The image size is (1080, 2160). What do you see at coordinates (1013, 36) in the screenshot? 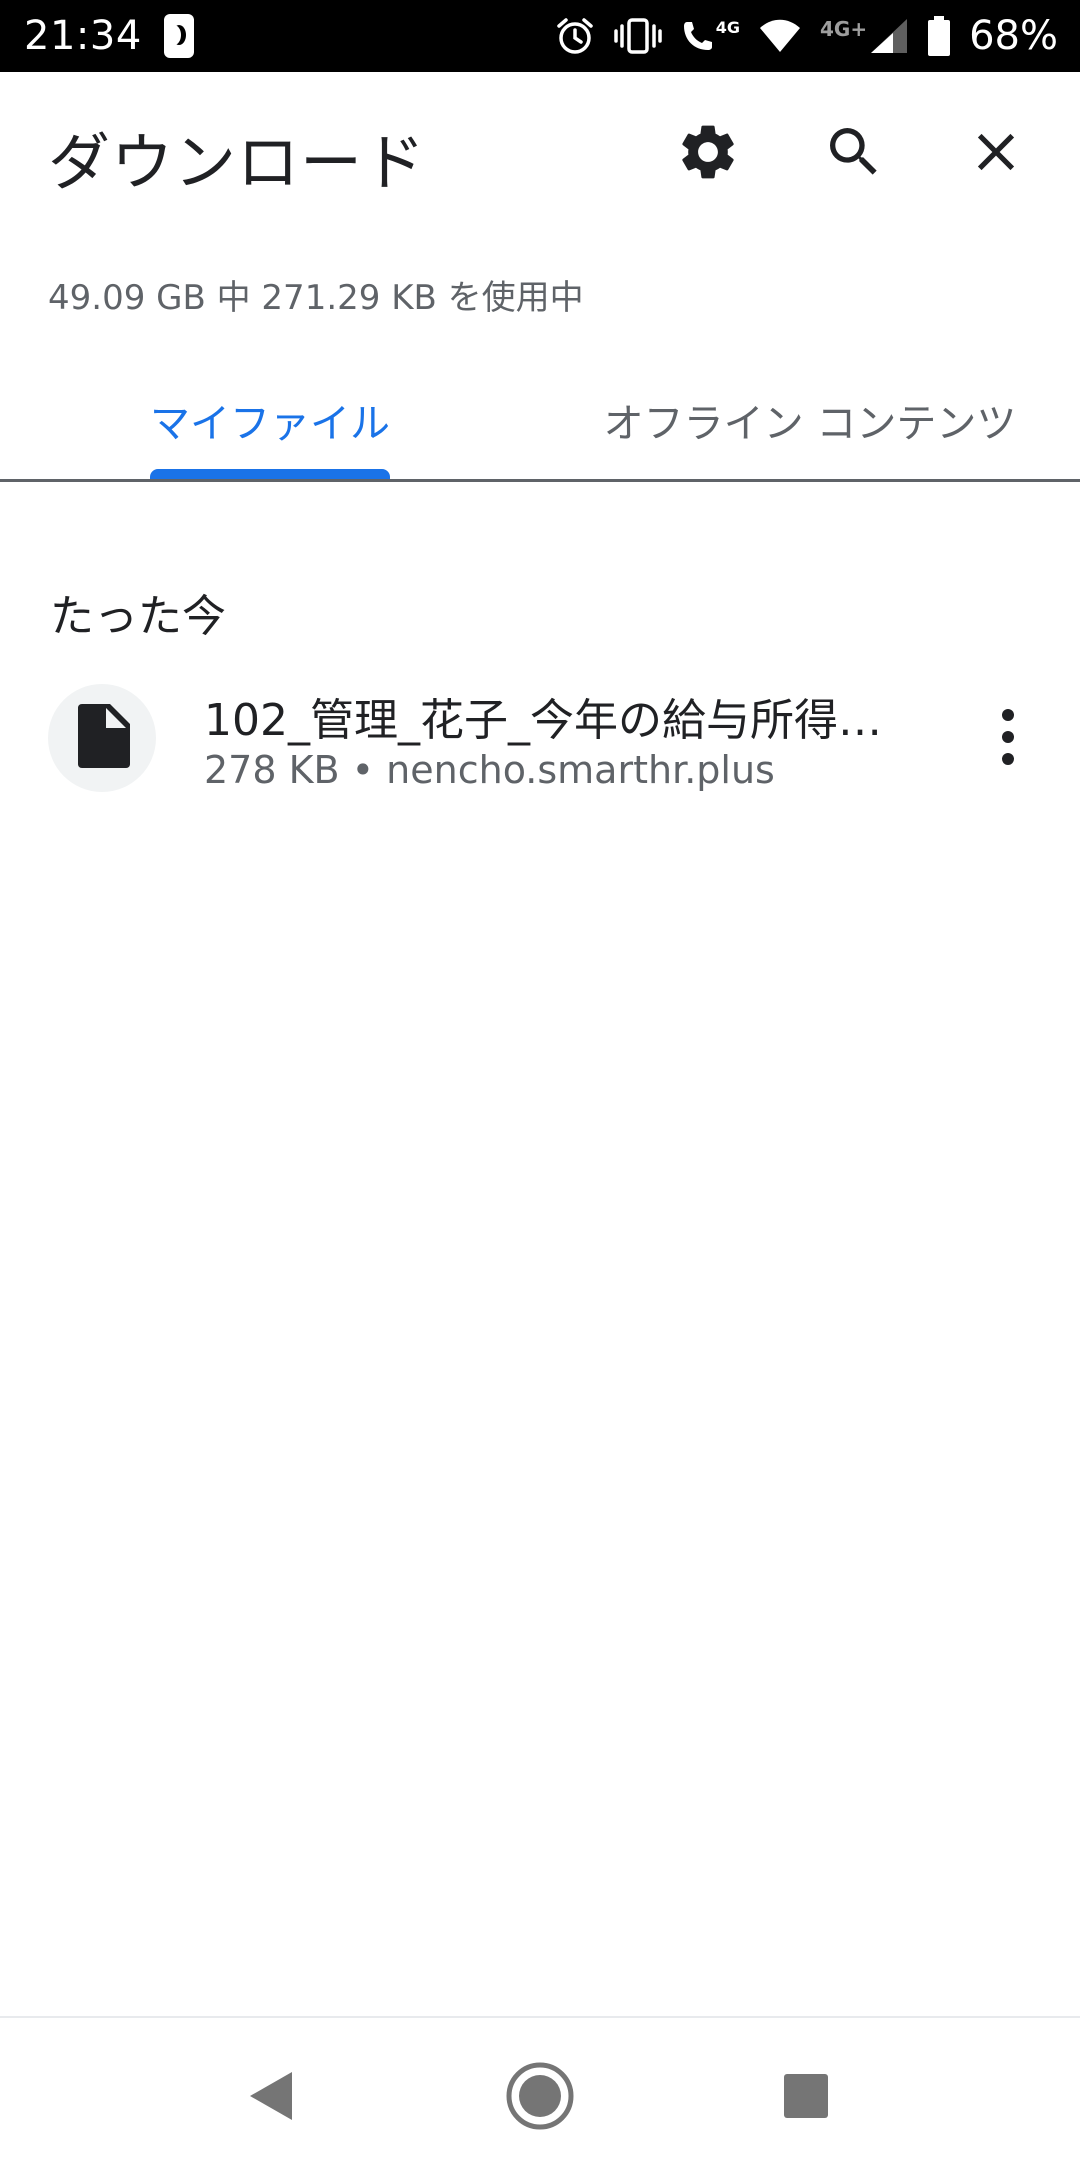
I see `battery-percent: 68%` at bounding box center [1013, 36].